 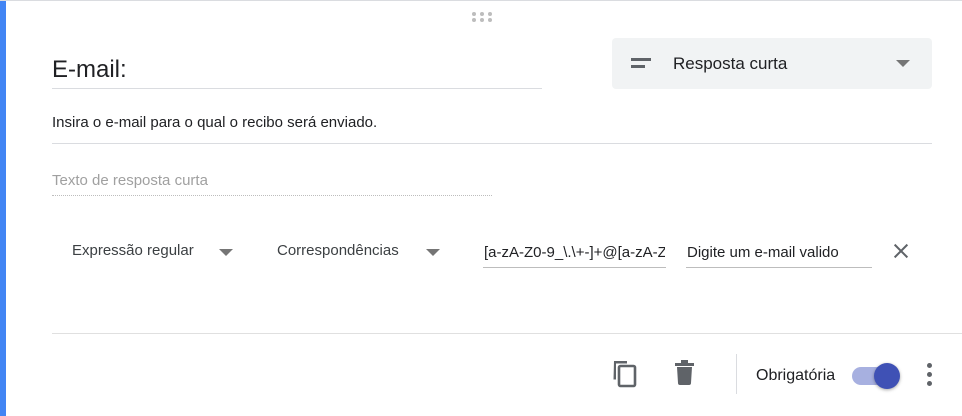 I want to click on validation-type-dropdown: Expressão regular, so click(x=154, y=252).